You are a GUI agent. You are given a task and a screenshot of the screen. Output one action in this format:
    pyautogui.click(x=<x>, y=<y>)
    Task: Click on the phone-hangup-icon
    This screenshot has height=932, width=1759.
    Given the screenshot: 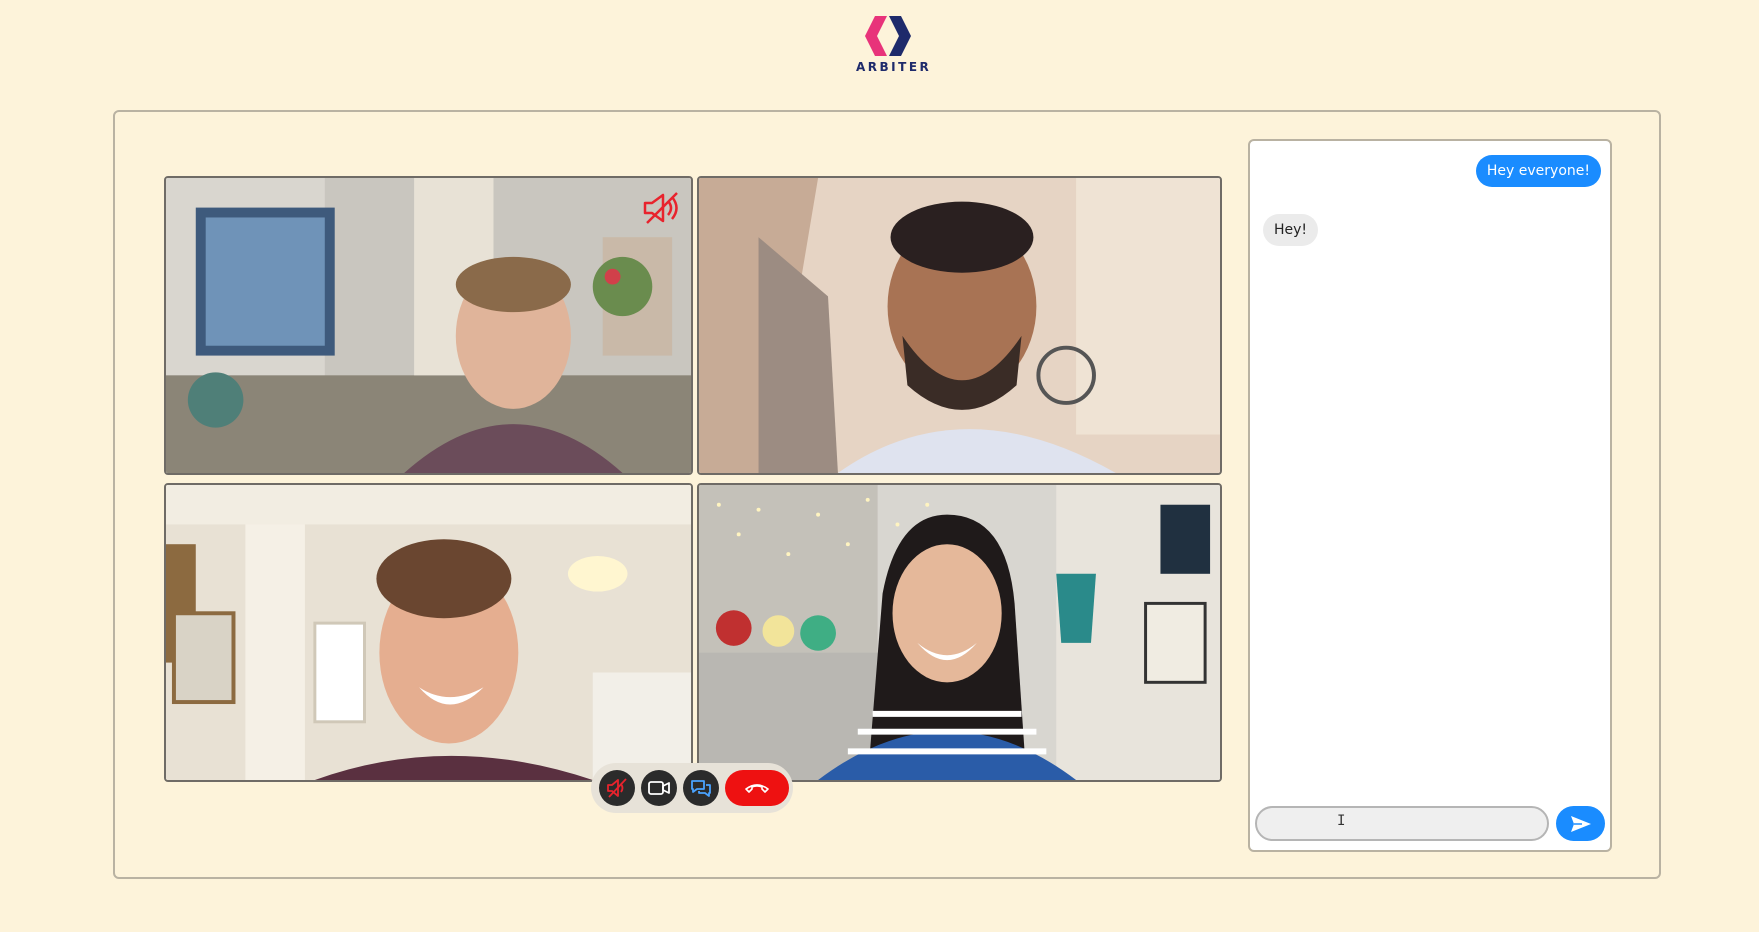 What is the action you would take?
    pyautogui.click(x=757, y=788)
    